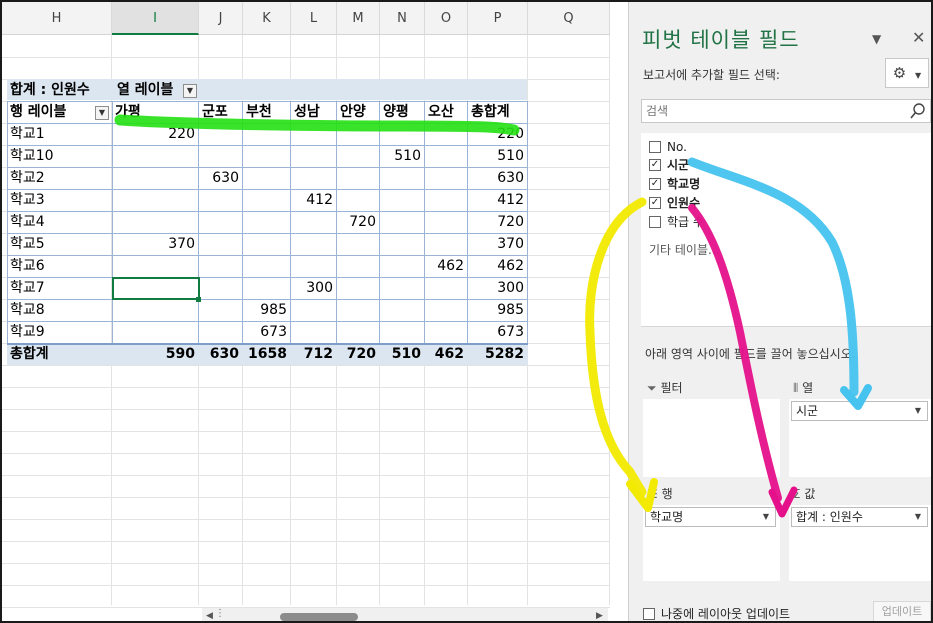 The image size is (933, 623). Describe the element at coordinates (655, 164) in the screenshot. I see `checkbox-sigun: ✓` at that location.